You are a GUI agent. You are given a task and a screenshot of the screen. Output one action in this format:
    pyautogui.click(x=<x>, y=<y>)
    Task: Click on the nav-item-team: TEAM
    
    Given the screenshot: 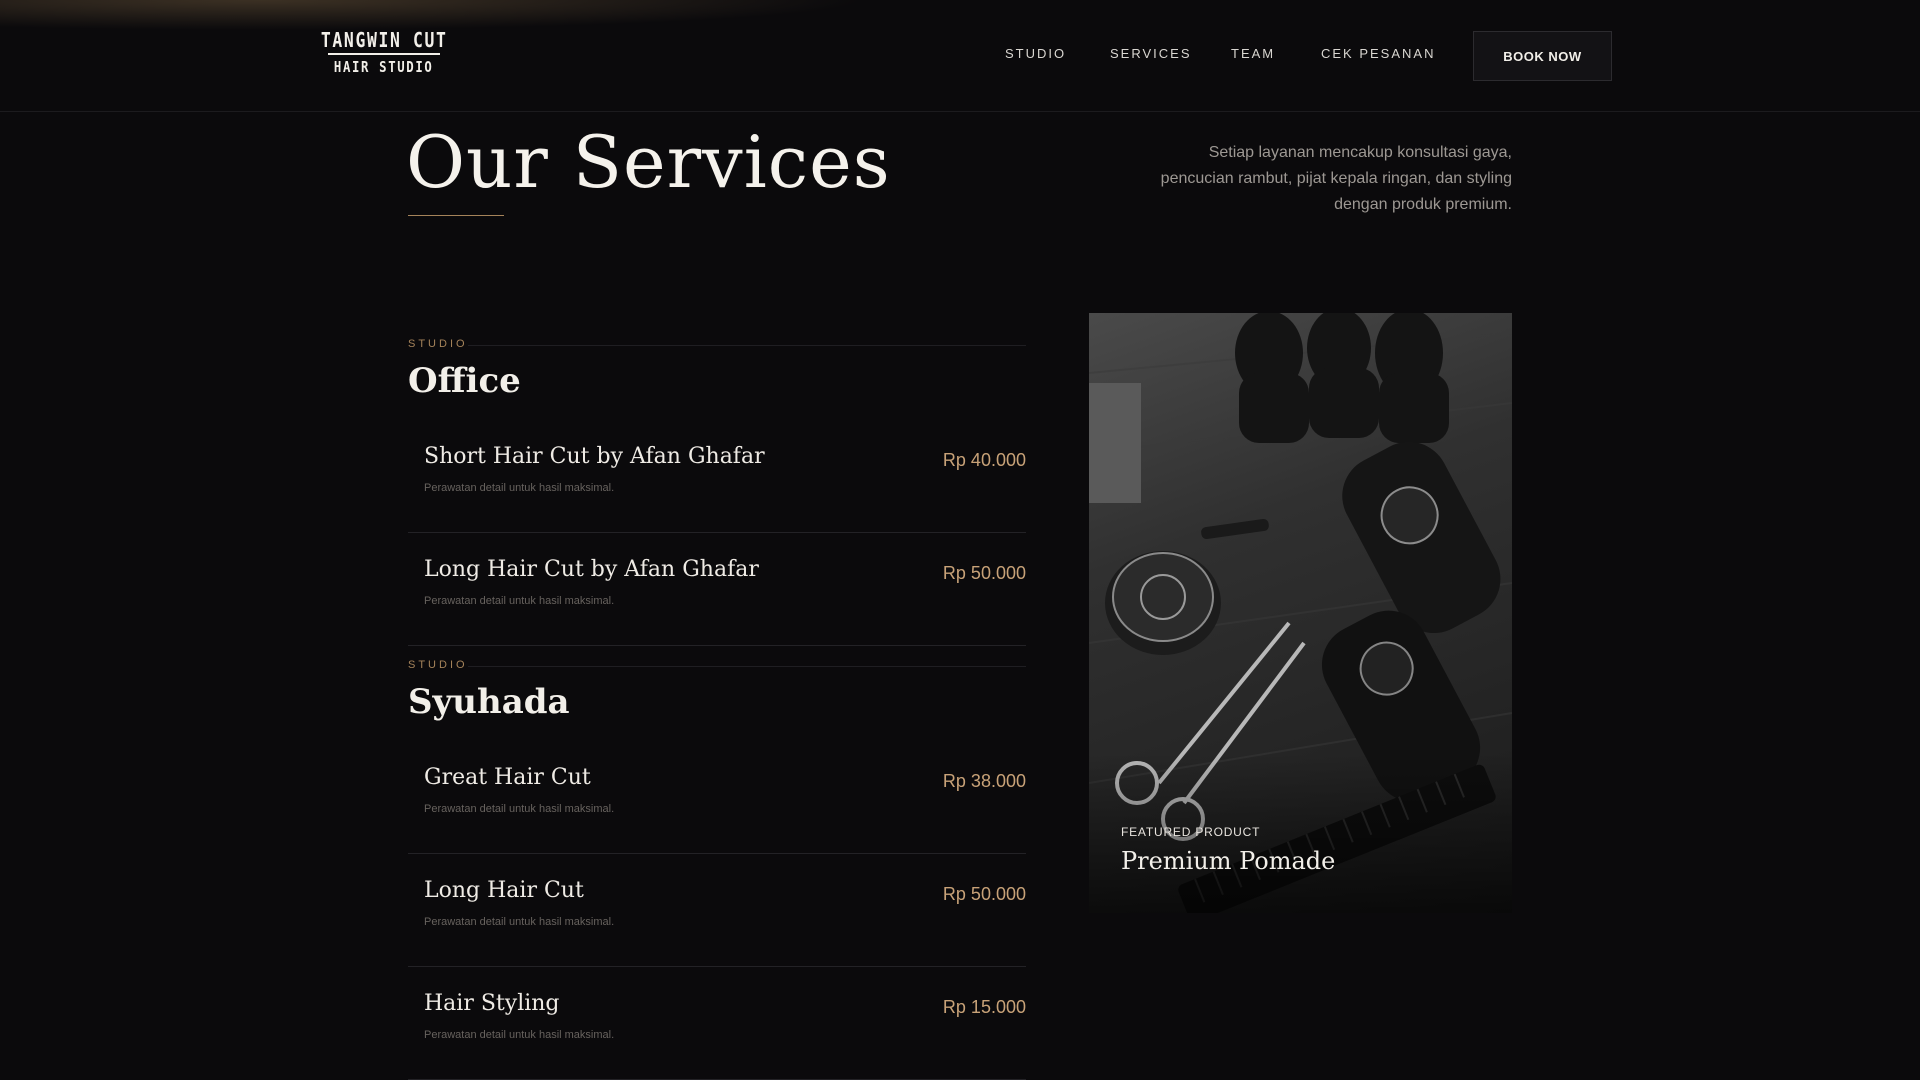 What is the action you would take?
    pyautogui.click(x=1253, y=53)
    